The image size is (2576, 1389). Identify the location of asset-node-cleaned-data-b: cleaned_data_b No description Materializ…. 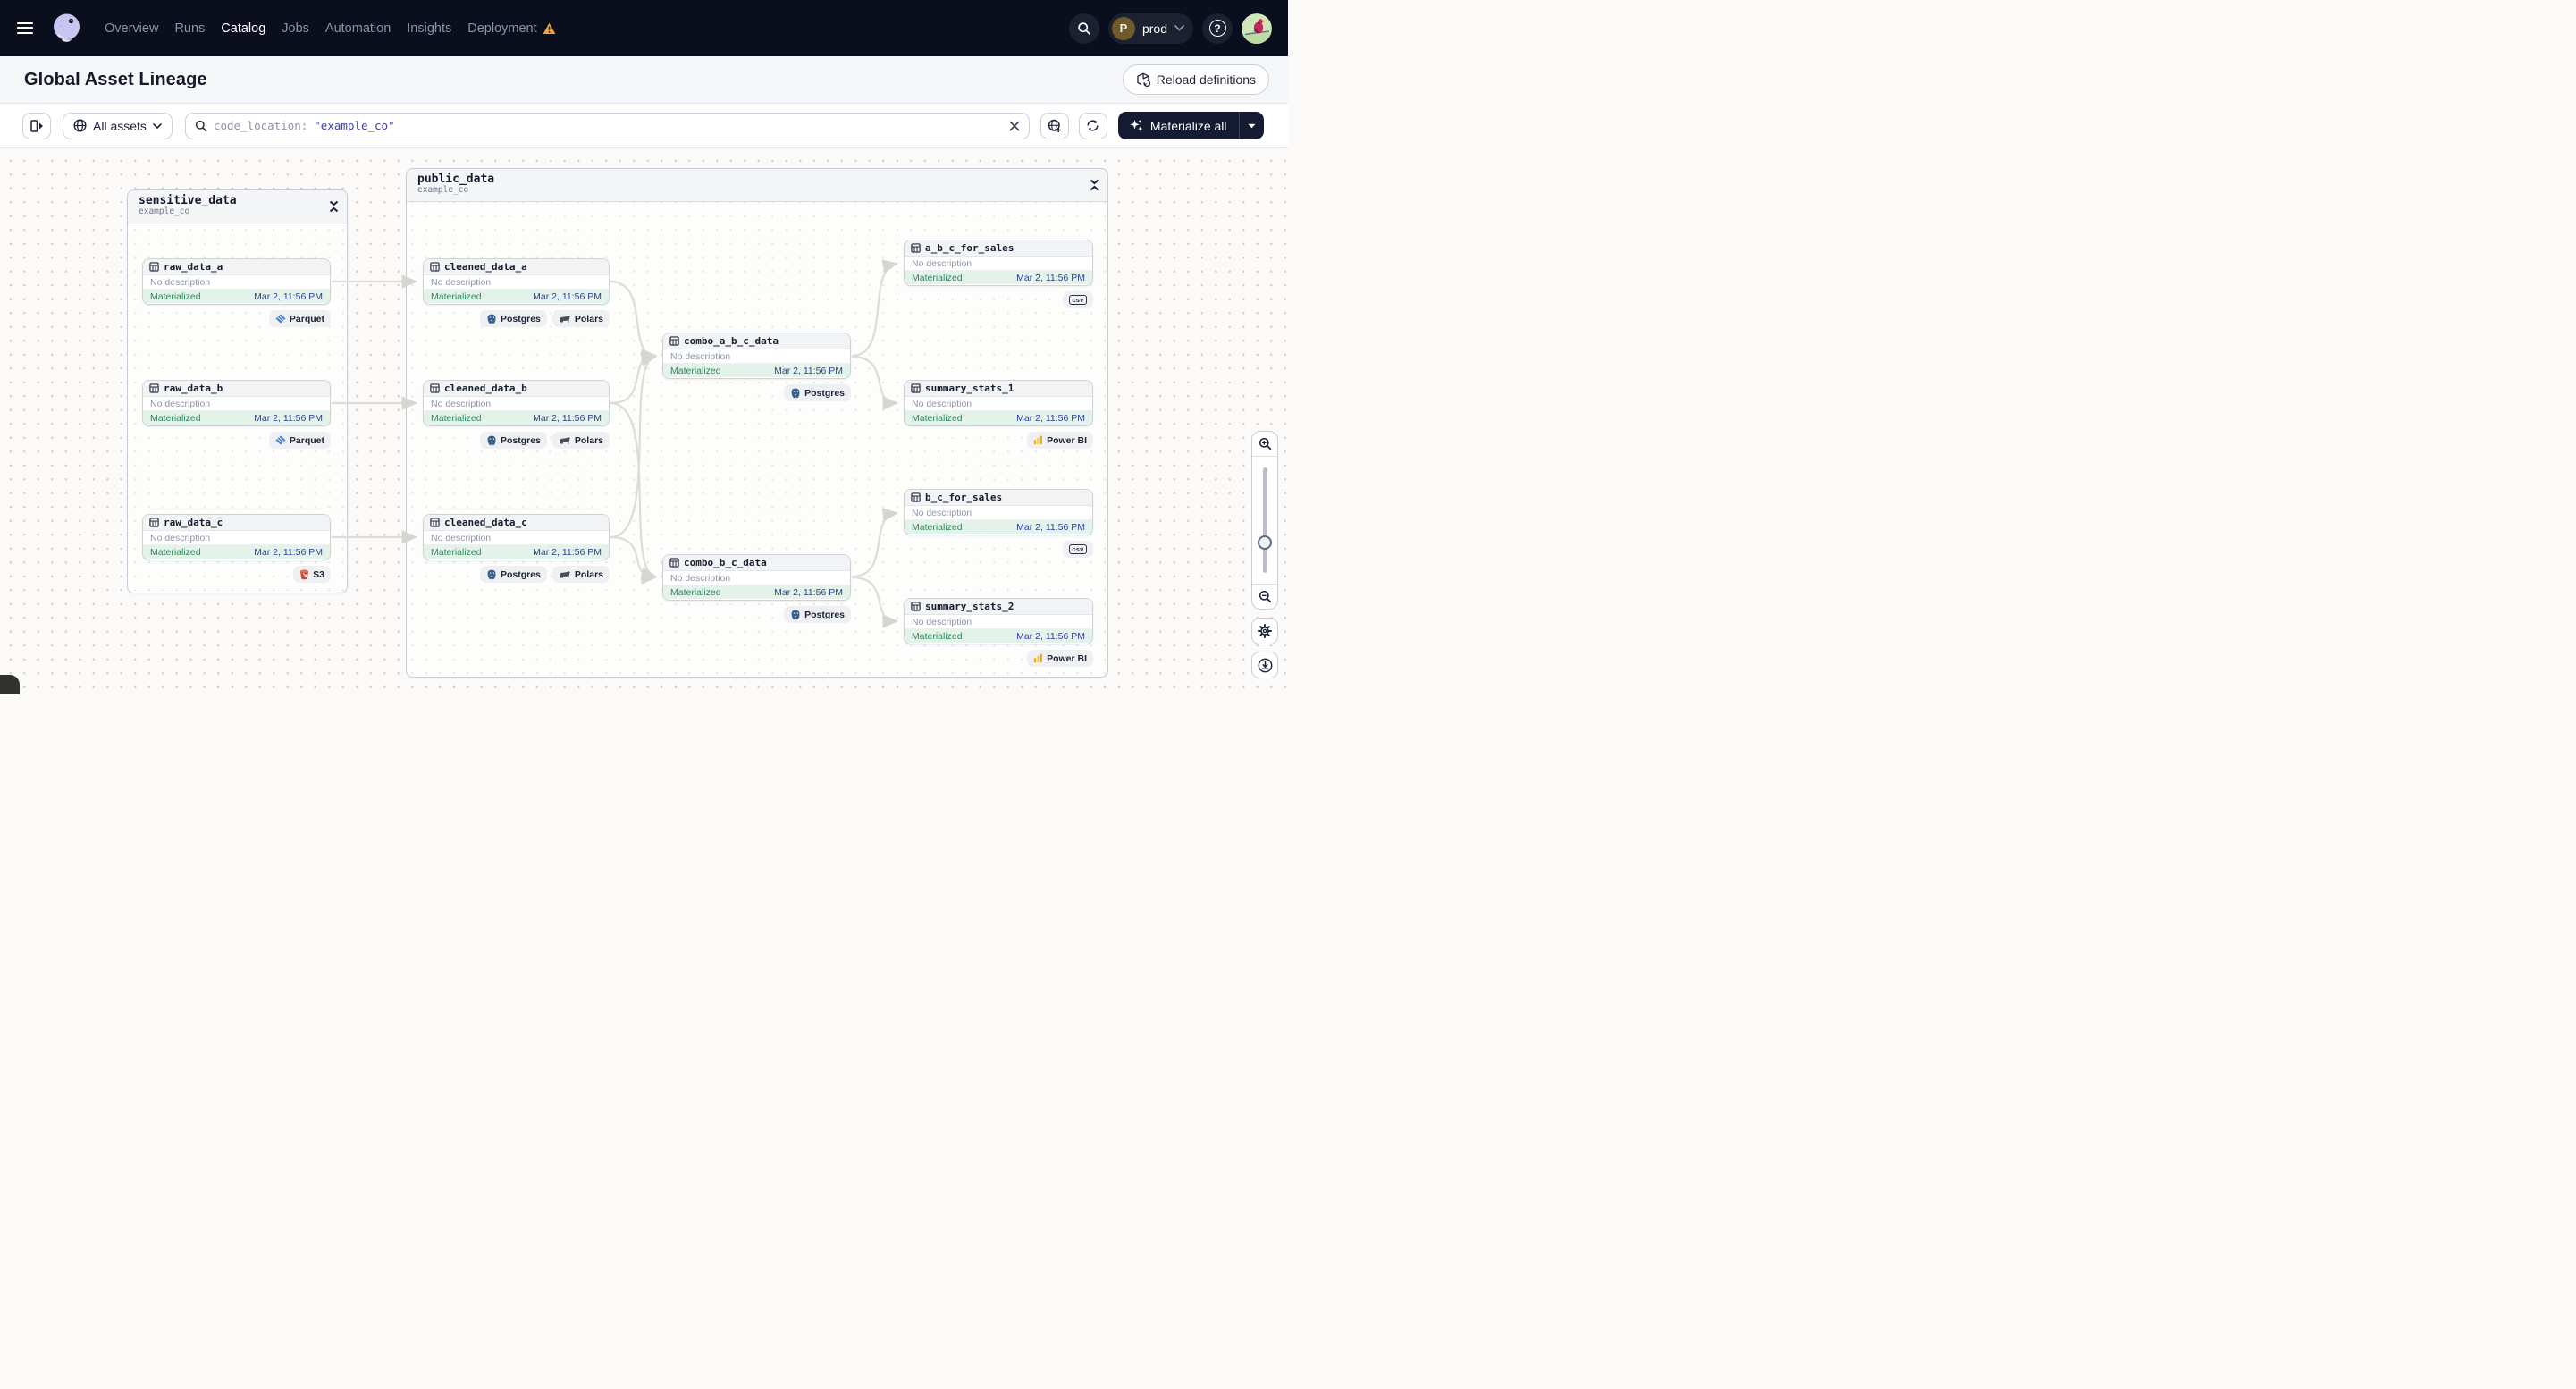
(516, 403).